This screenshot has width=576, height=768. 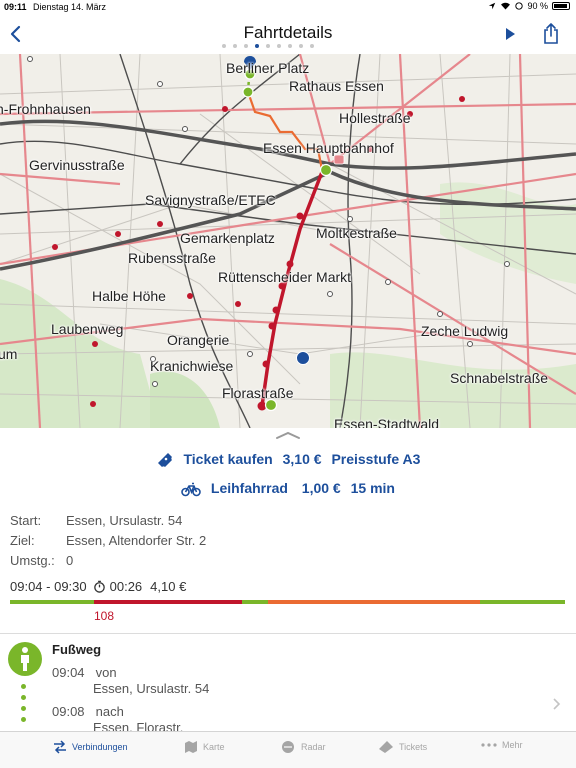 What do you see at coordinates (15, 7) in the screenshot?
I see `status-time: 09:11` at bounding box center [15, 7].